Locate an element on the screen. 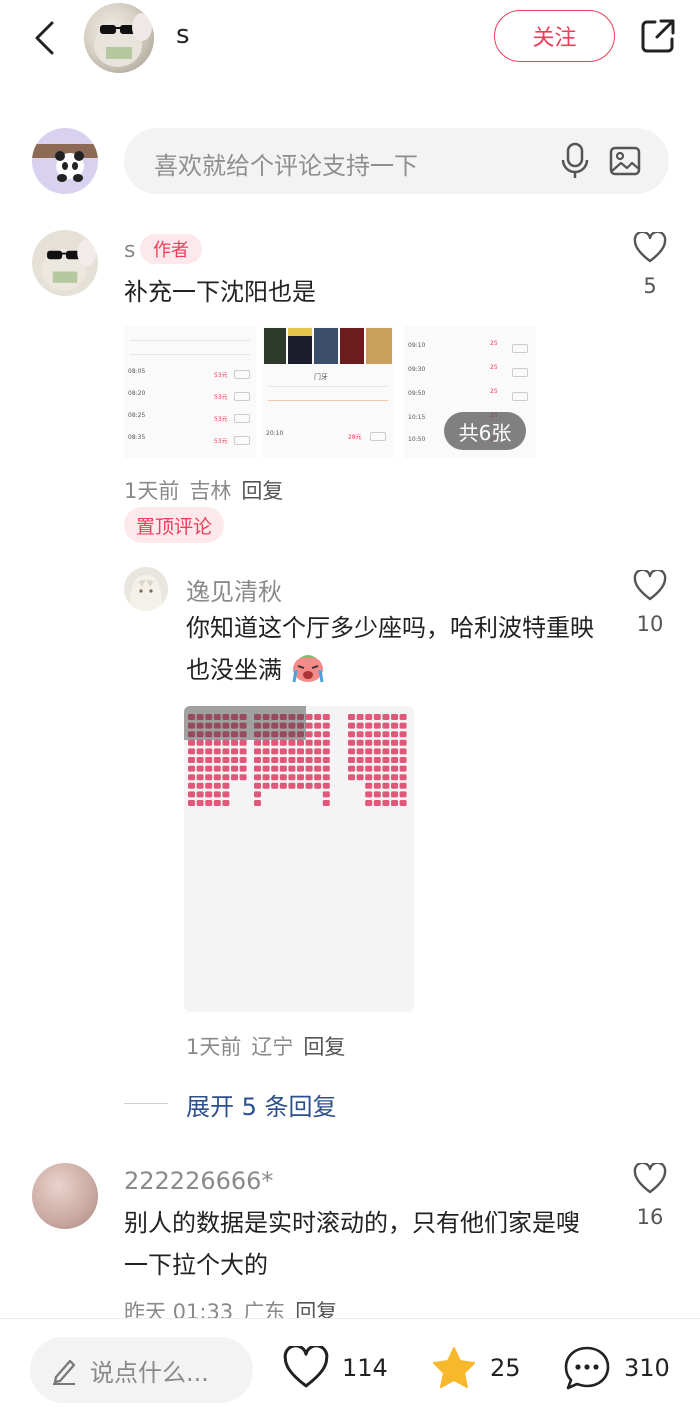 This screenshot has height=1411, width=700. gallery-image-2: 门牙 20:10 28元 is located at coordinates (328, 392).